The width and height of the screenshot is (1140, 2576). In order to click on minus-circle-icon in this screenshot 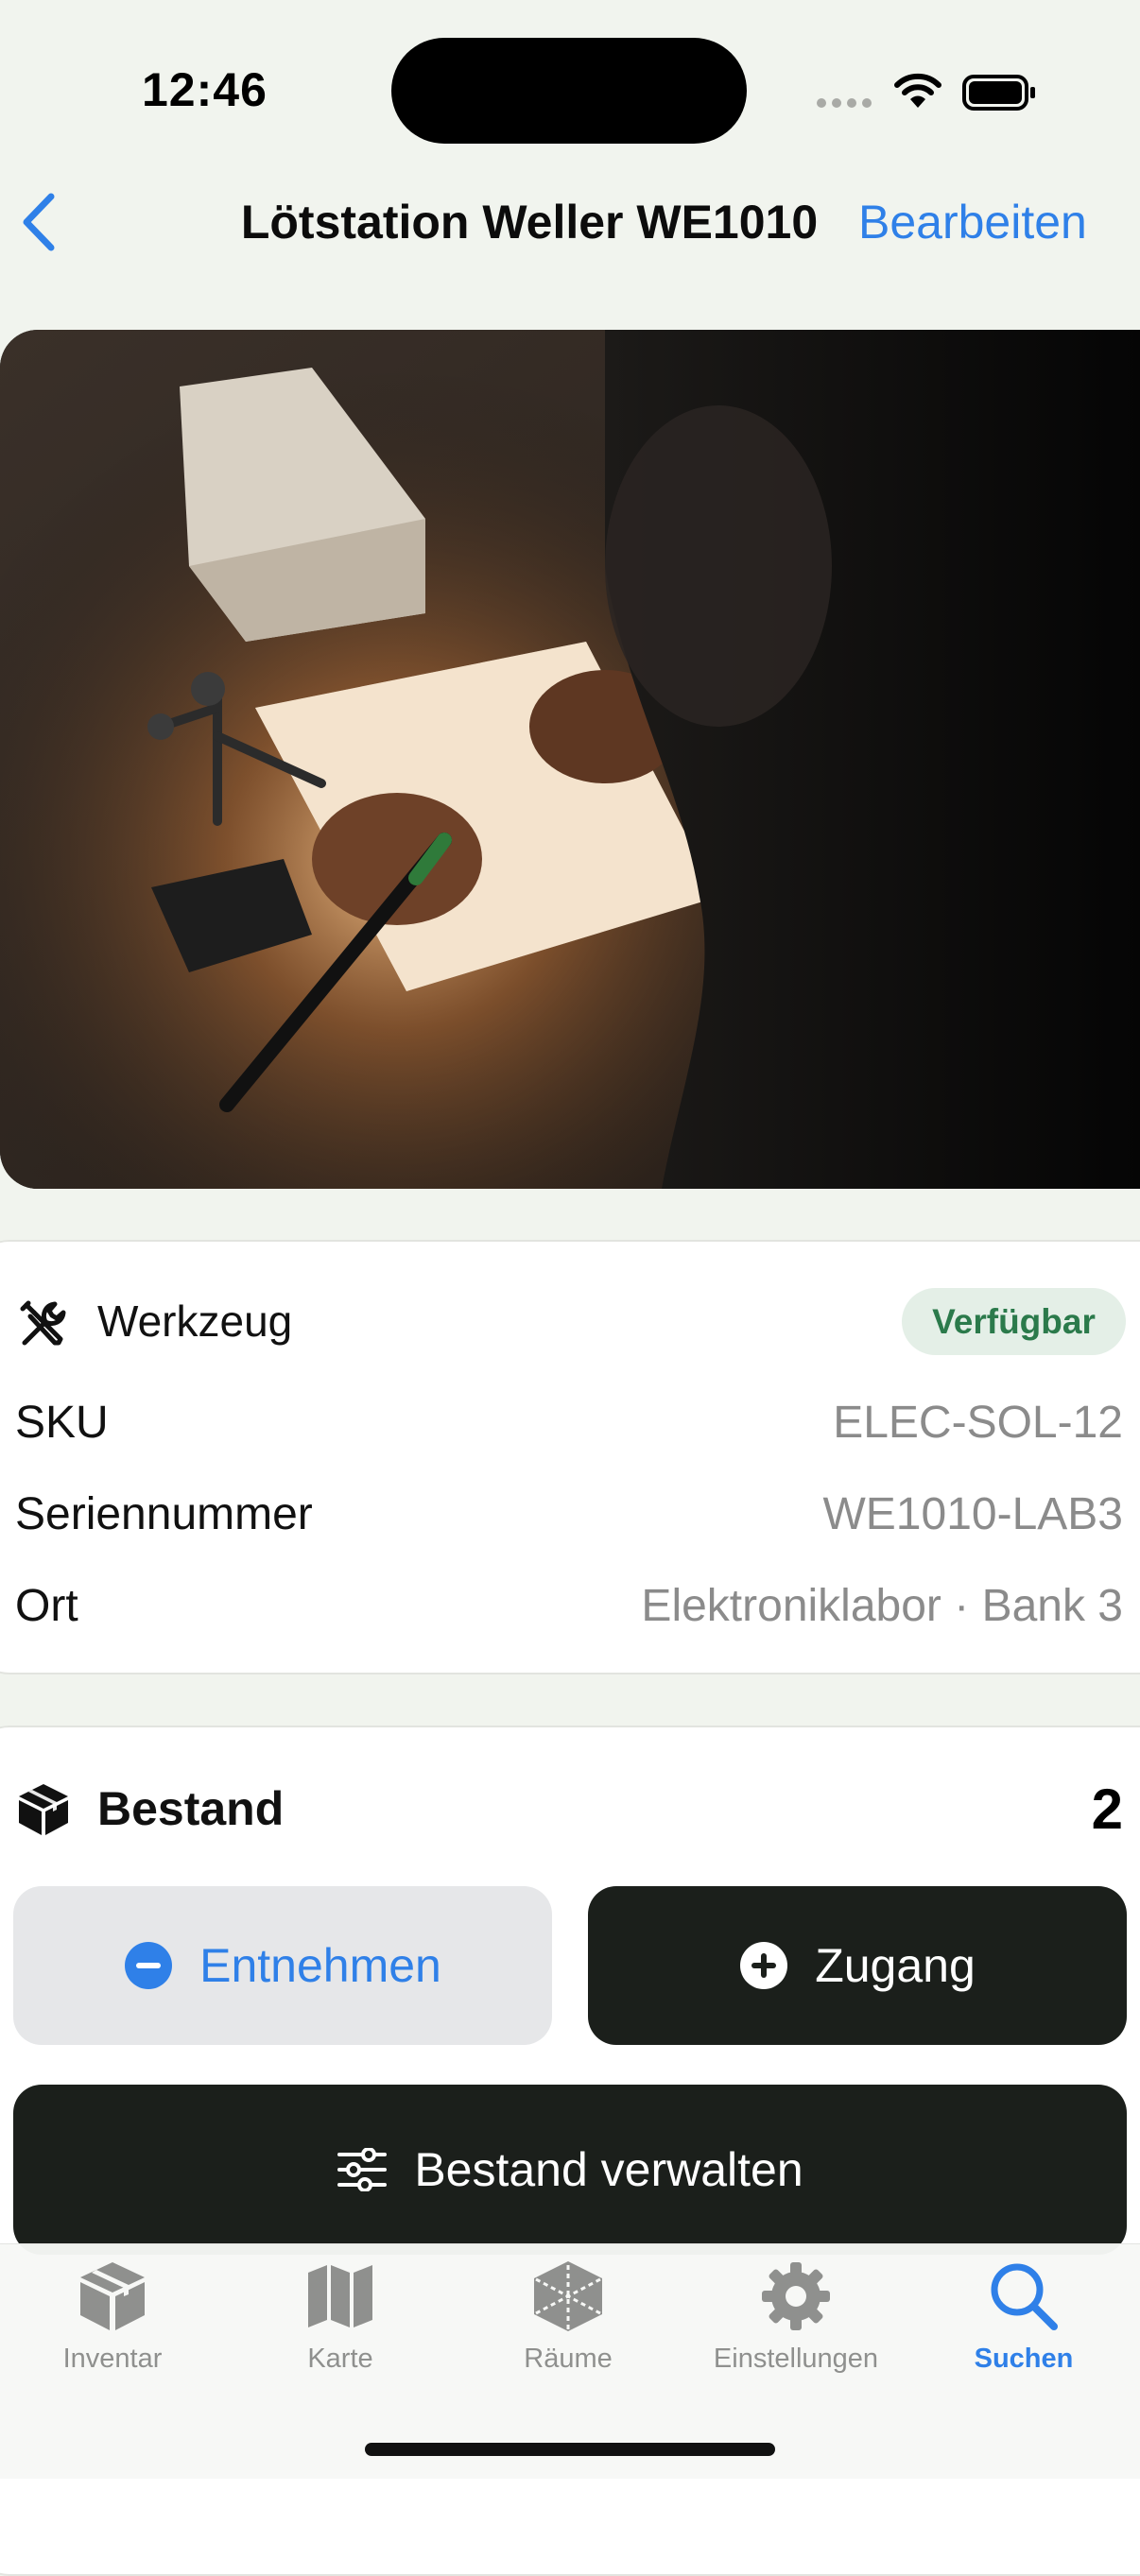, I will do `click(149, 1965)`.